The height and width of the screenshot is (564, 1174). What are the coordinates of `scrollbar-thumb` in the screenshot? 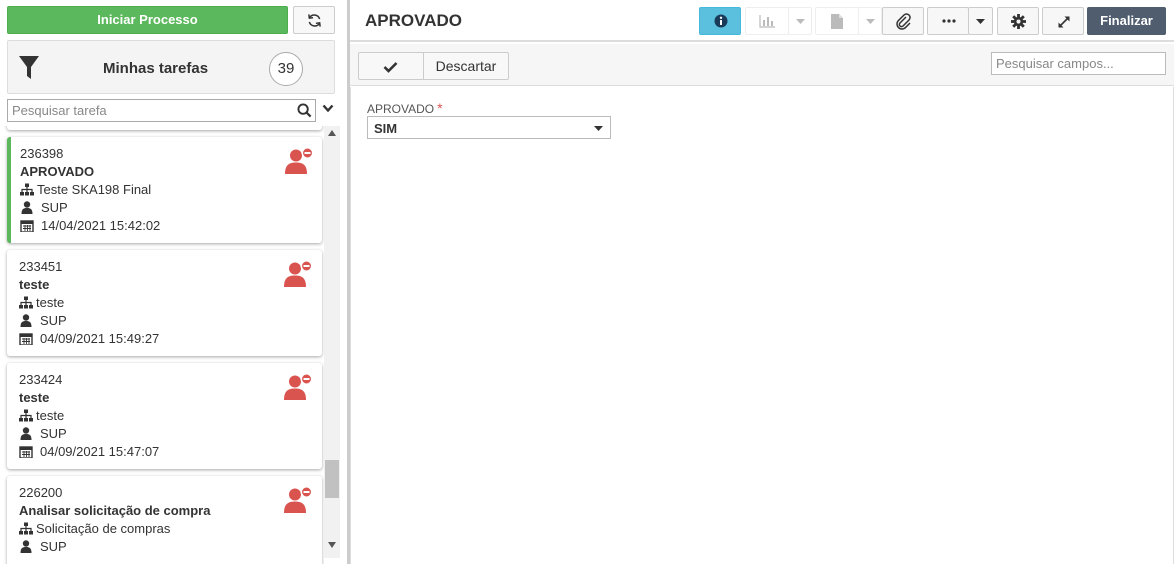 It's located at (332, 479).